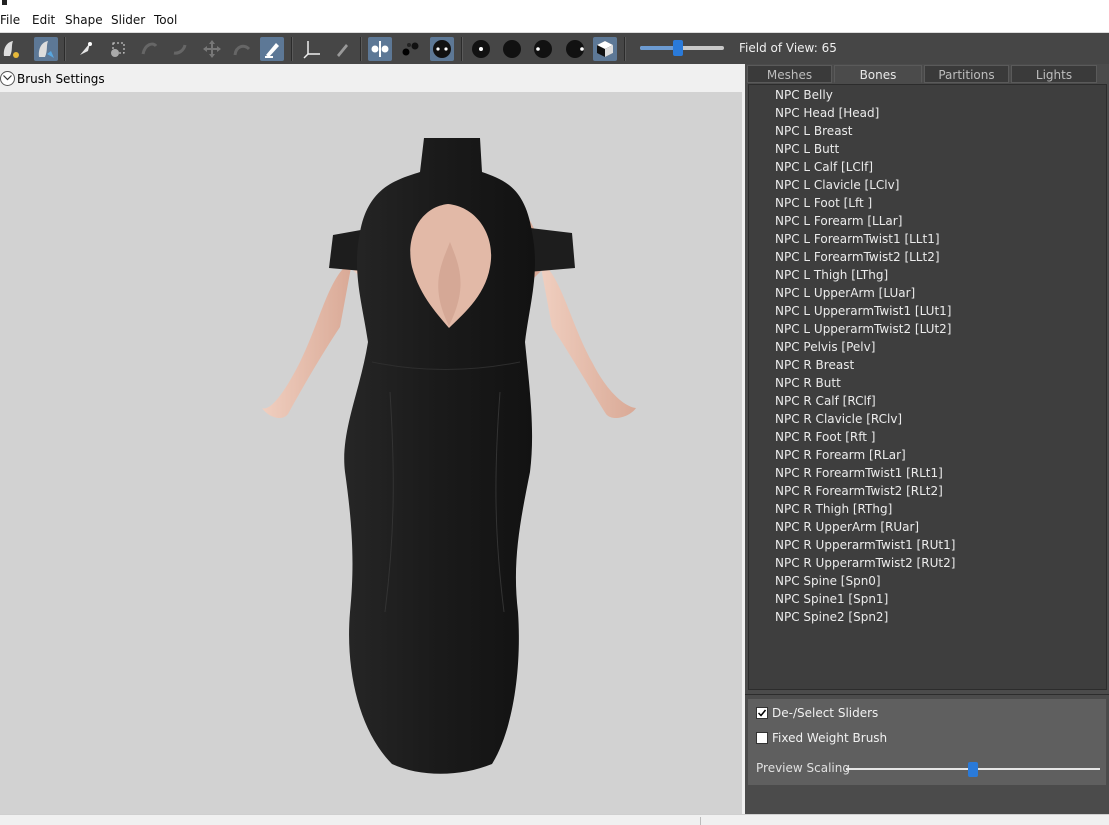  What do you see at coordinates (830, 738) in the screenshot?
I see `fixed-weight-brush-label: Fixed Weight Brush` at bounding box center [830, 738].